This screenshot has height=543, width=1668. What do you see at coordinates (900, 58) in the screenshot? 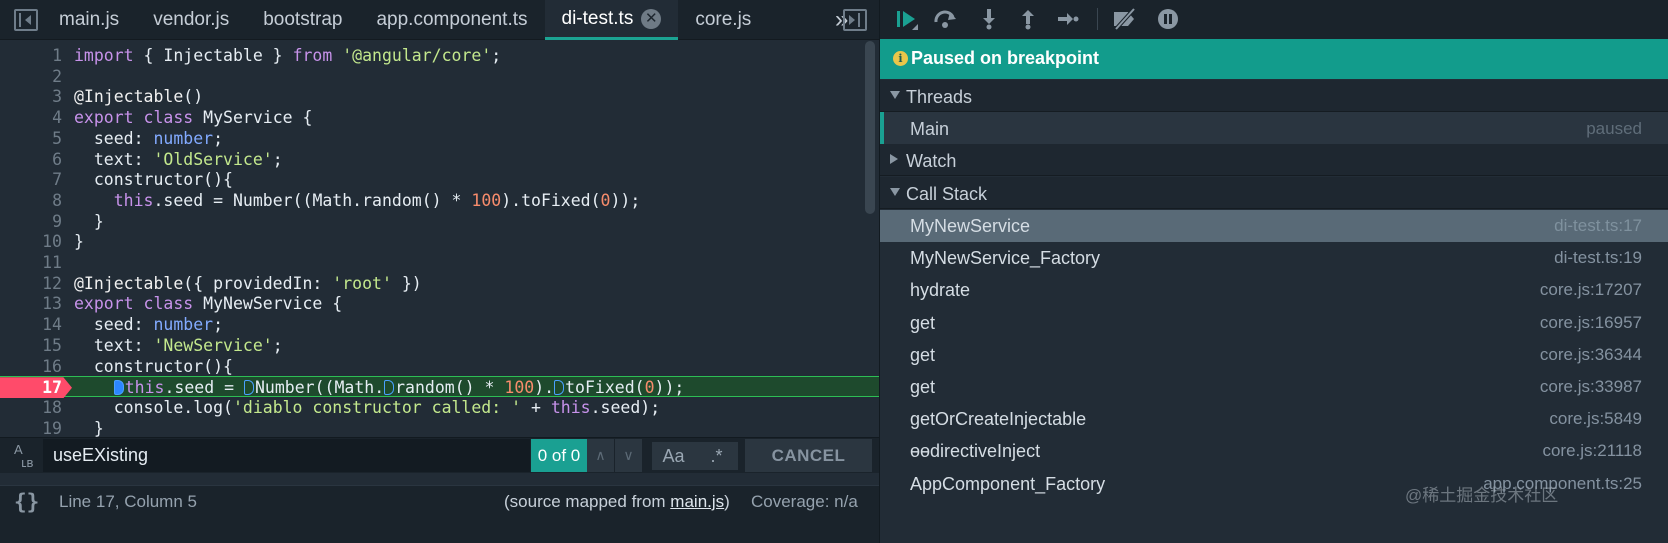
I see `info-icon: i` at bounding box center [900, 58].